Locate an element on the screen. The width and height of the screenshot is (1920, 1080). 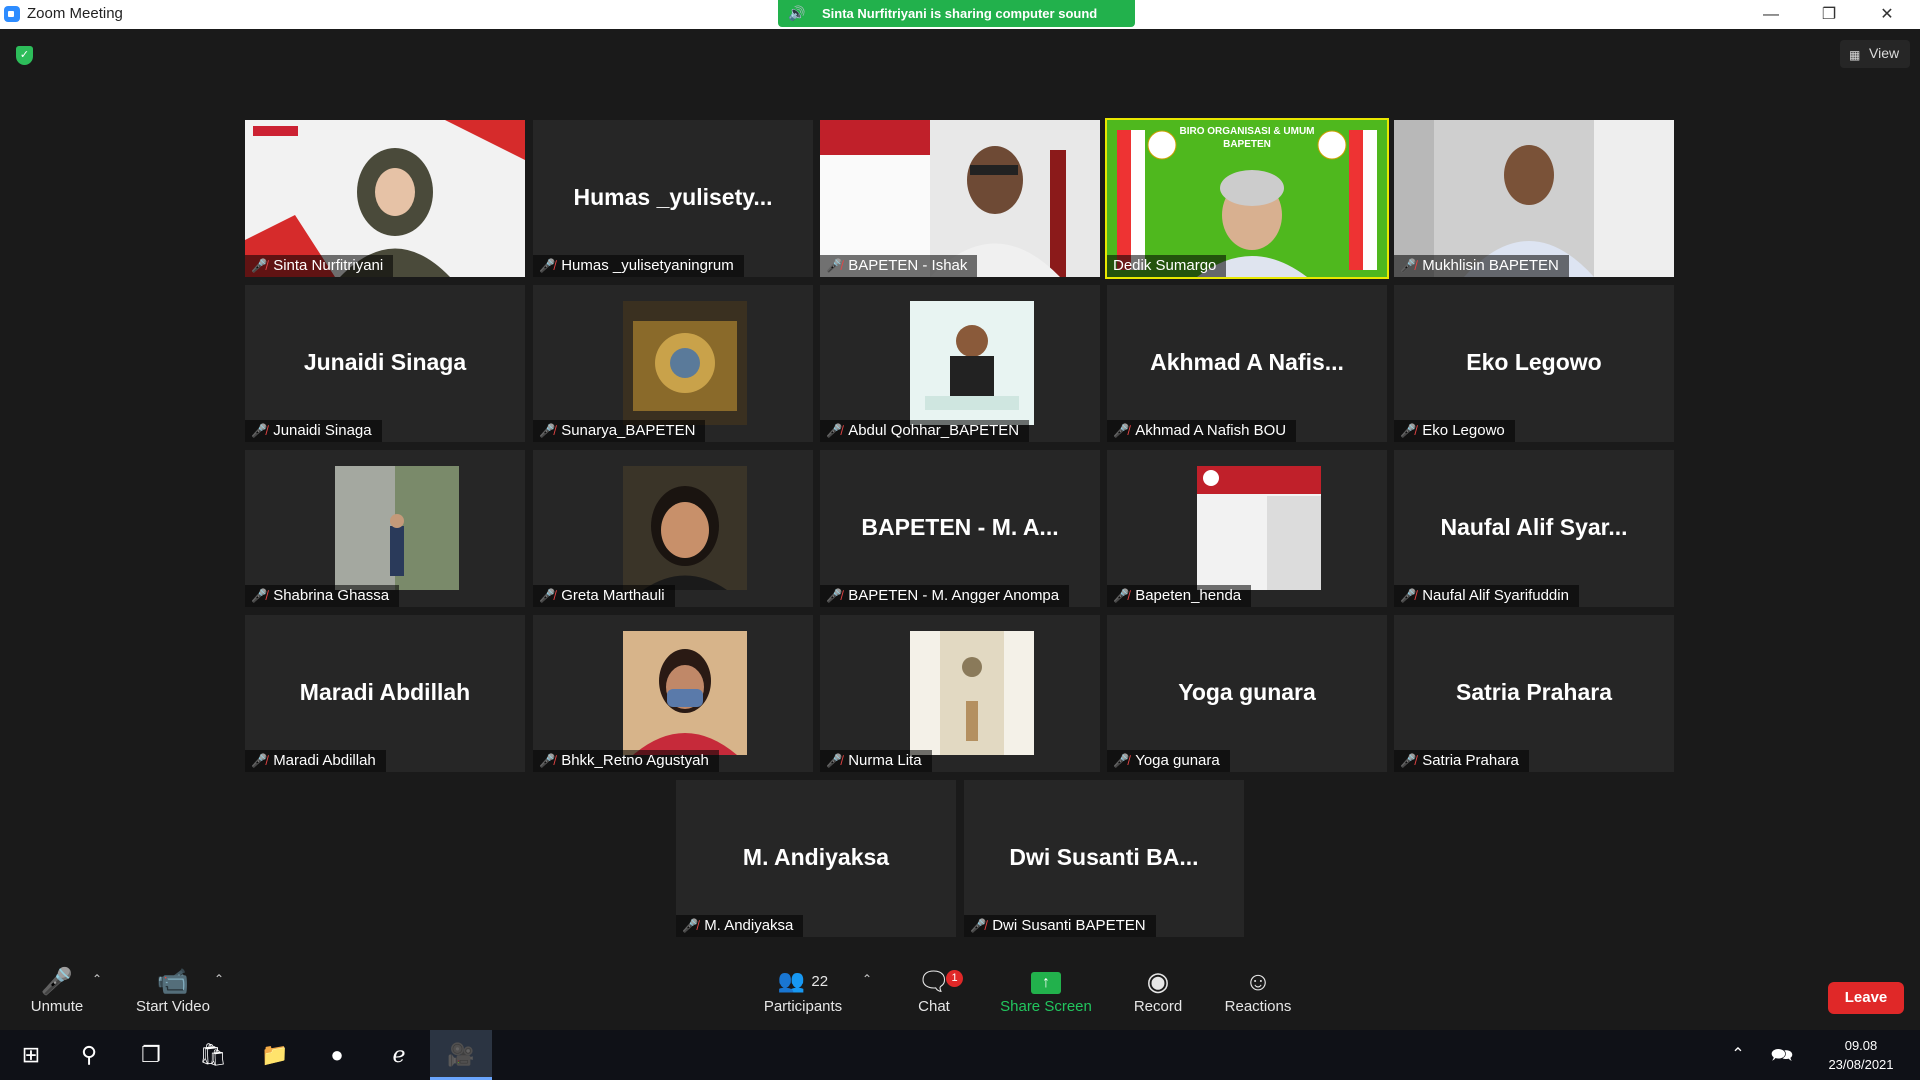
participant-name-label: Dedik Sumargo is located at coordinates (1167, 266).